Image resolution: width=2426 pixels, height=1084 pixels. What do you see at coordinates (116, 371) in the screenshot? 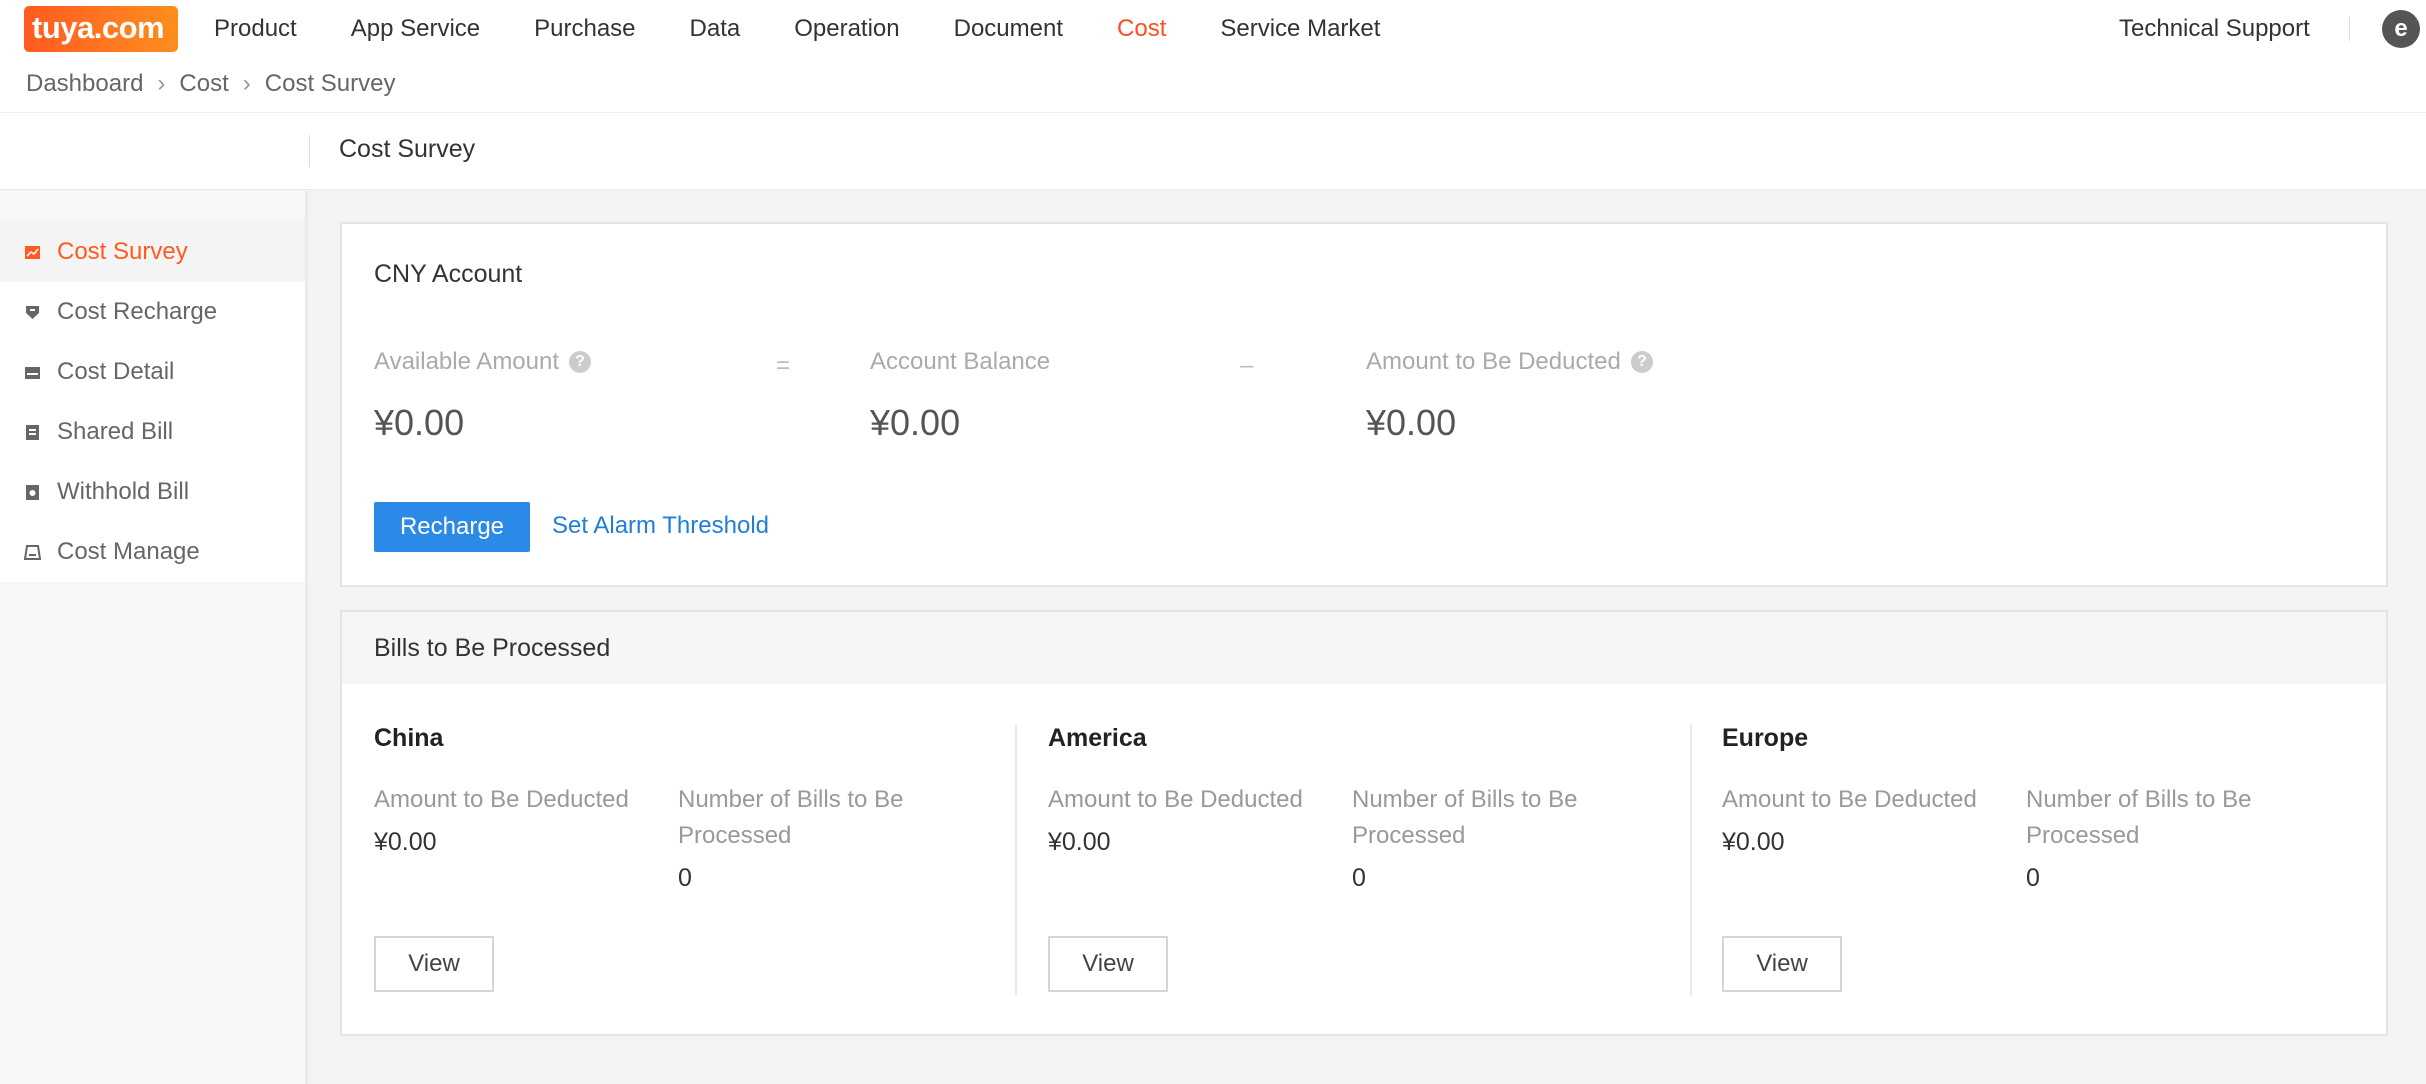
I see `sidebar-item-label: Cost Detail` at bounding box center [116, 371].